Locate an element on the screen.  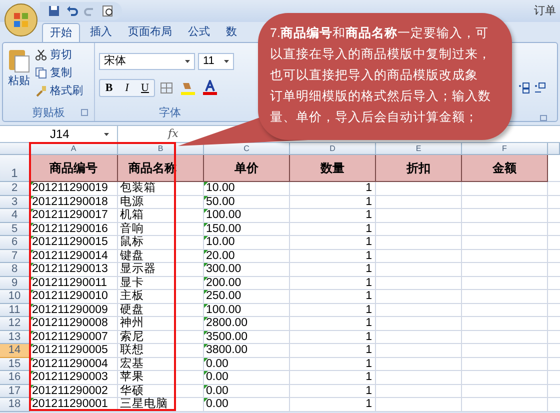
fill-color-icon is located at coordinates (188, 88).